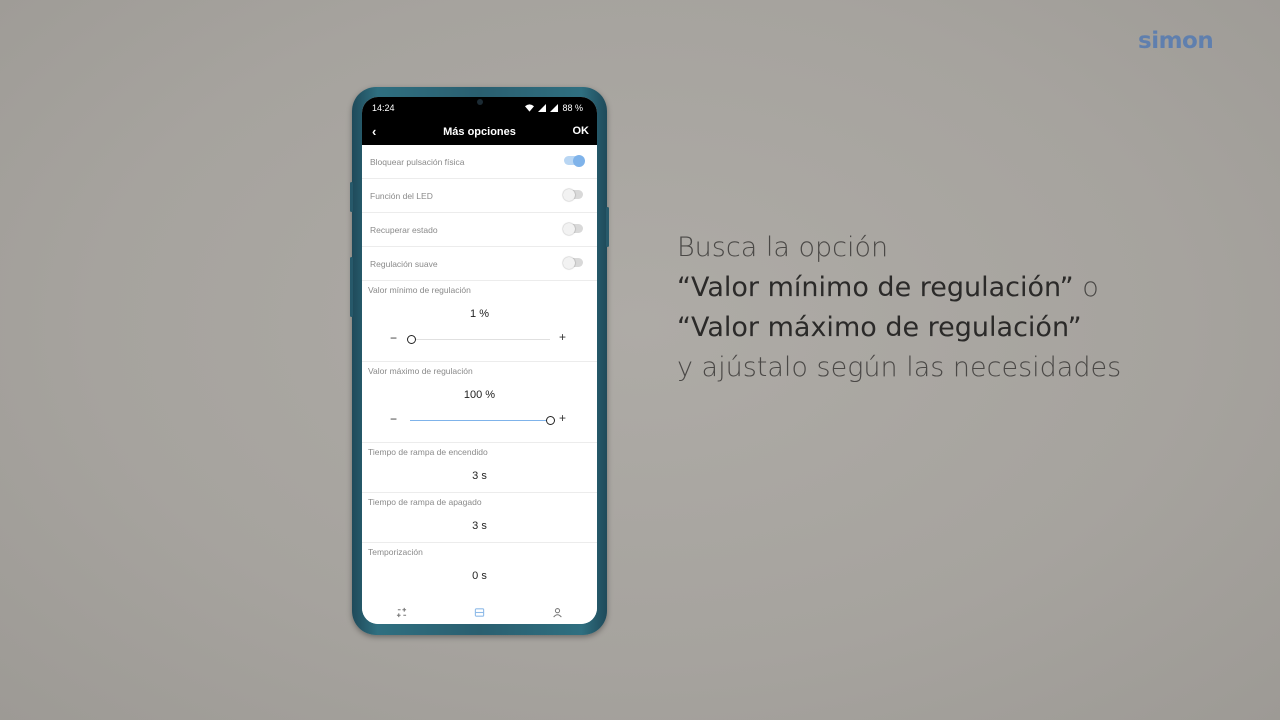 The width and height of the screenshot is (1280, 720). What do you see at coordinates (479, 108) in the screenshot?
I see `status-bar: 14:24 88 %` at bounding box center [479, 108].